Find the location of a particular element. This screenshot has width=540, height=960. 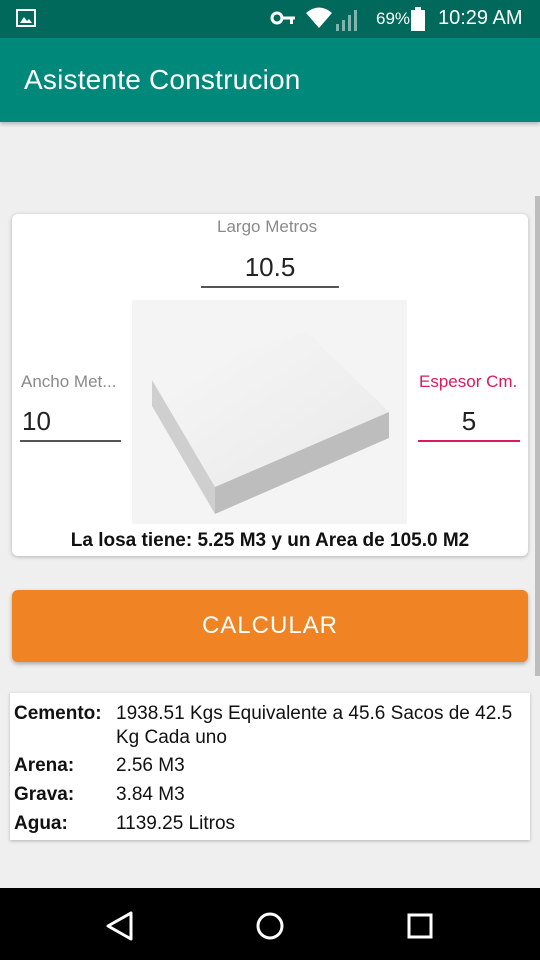

slab-illustration is located at coordinates (269, 412).